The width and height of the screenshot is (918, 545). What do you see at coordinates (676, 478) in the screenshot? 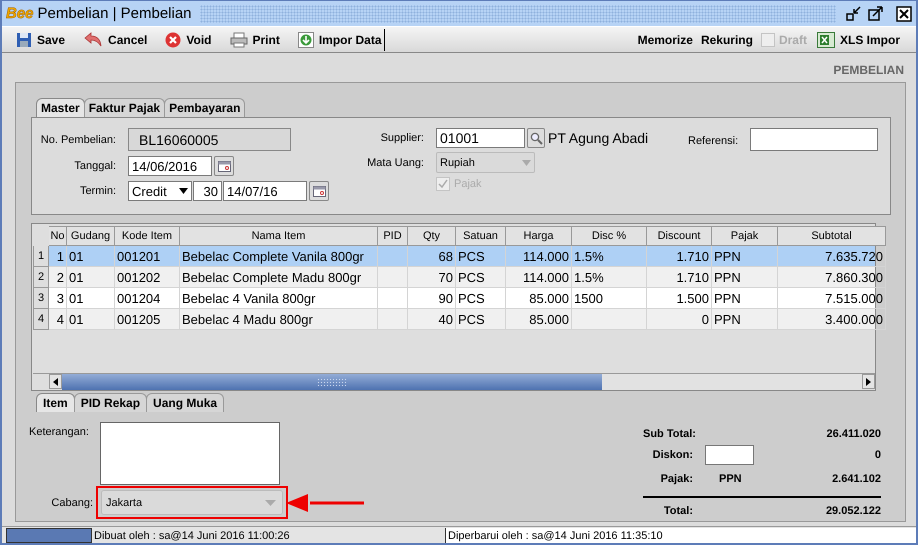
I see `tax-label: Pajak:` at bounding box center [676, 478].